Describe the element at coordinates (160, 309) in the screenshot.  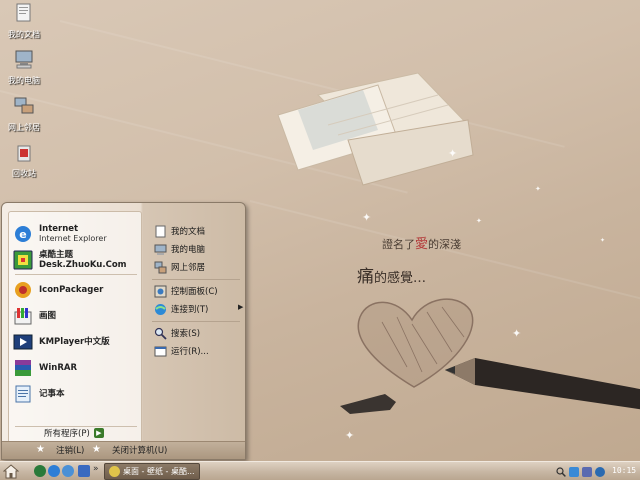
I see `connect-to-icon` at that location.